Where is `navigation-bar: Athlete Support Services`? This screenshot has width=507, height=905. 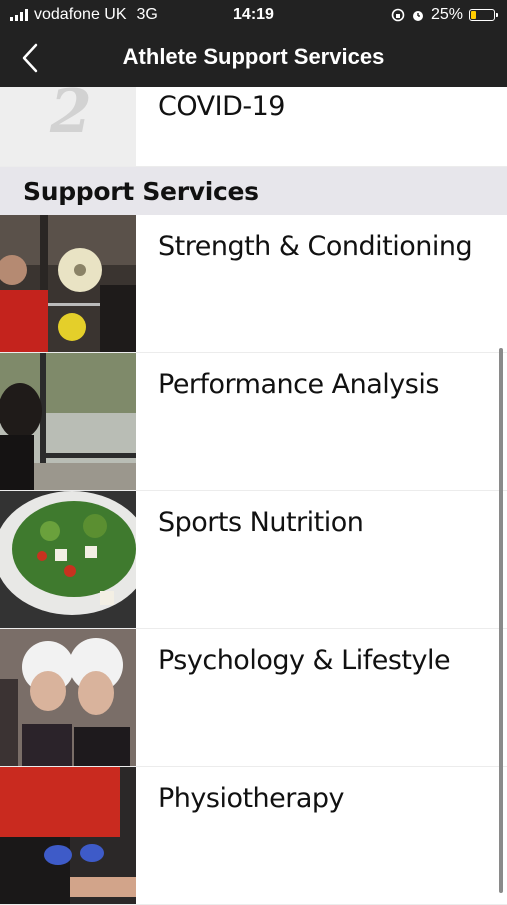
navigation-bar: Athlete Support Services is located at coordinates (253, 58).